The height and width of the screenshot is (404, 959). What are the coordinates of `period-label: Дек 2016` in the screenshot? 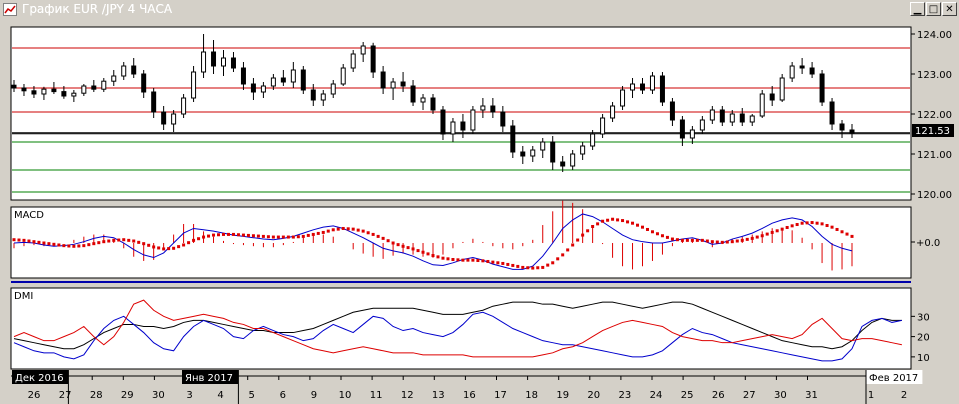 It's located at (39, 378).